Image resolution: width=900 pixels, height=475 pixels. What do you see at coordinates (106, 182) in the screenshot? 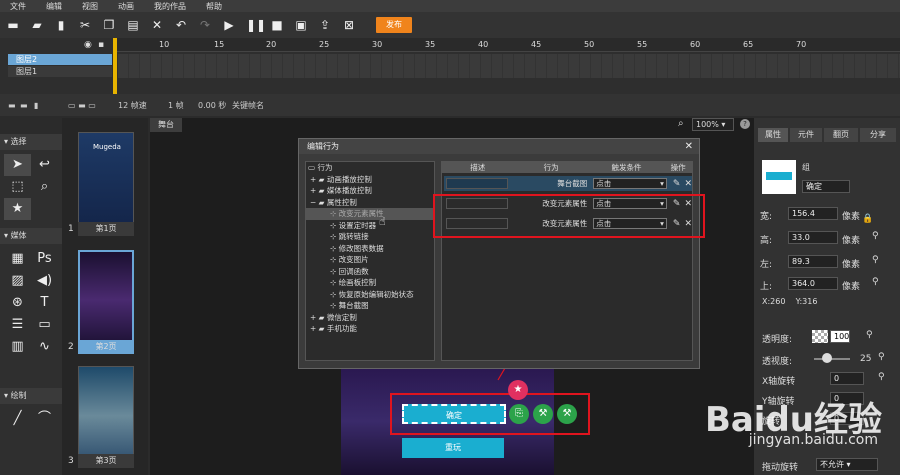
I see `page-thumbnail: Mugeda` at bounding box center [106, 182].